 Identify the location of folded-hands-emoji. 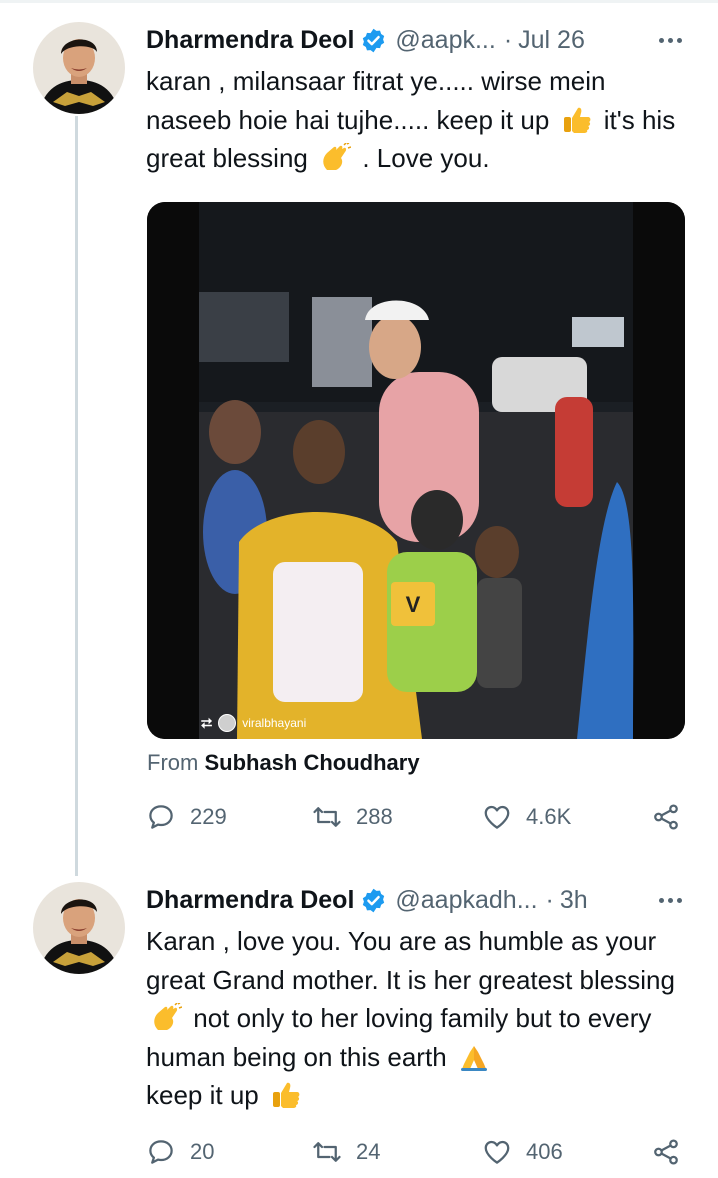
(474, 1057).